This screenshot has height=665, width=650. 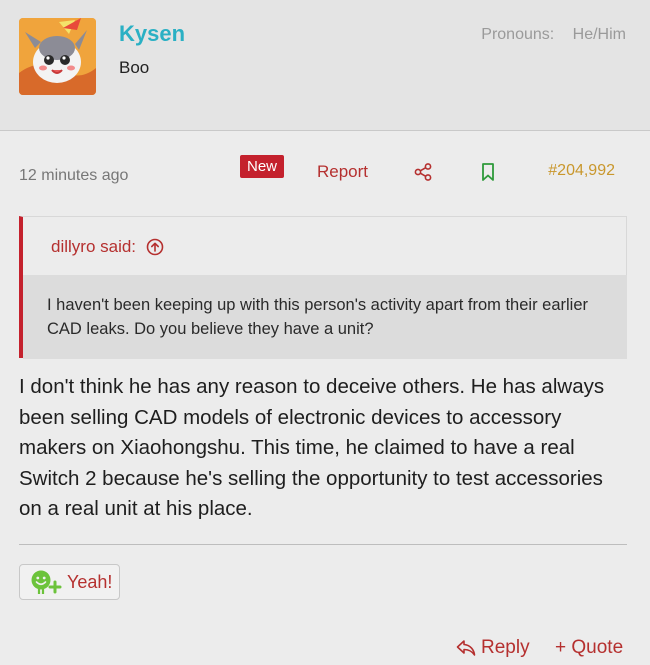 What do you see at coordinates (323, 544) in the screenshot?
I see `post-divider` at bounding box center [323, 544].